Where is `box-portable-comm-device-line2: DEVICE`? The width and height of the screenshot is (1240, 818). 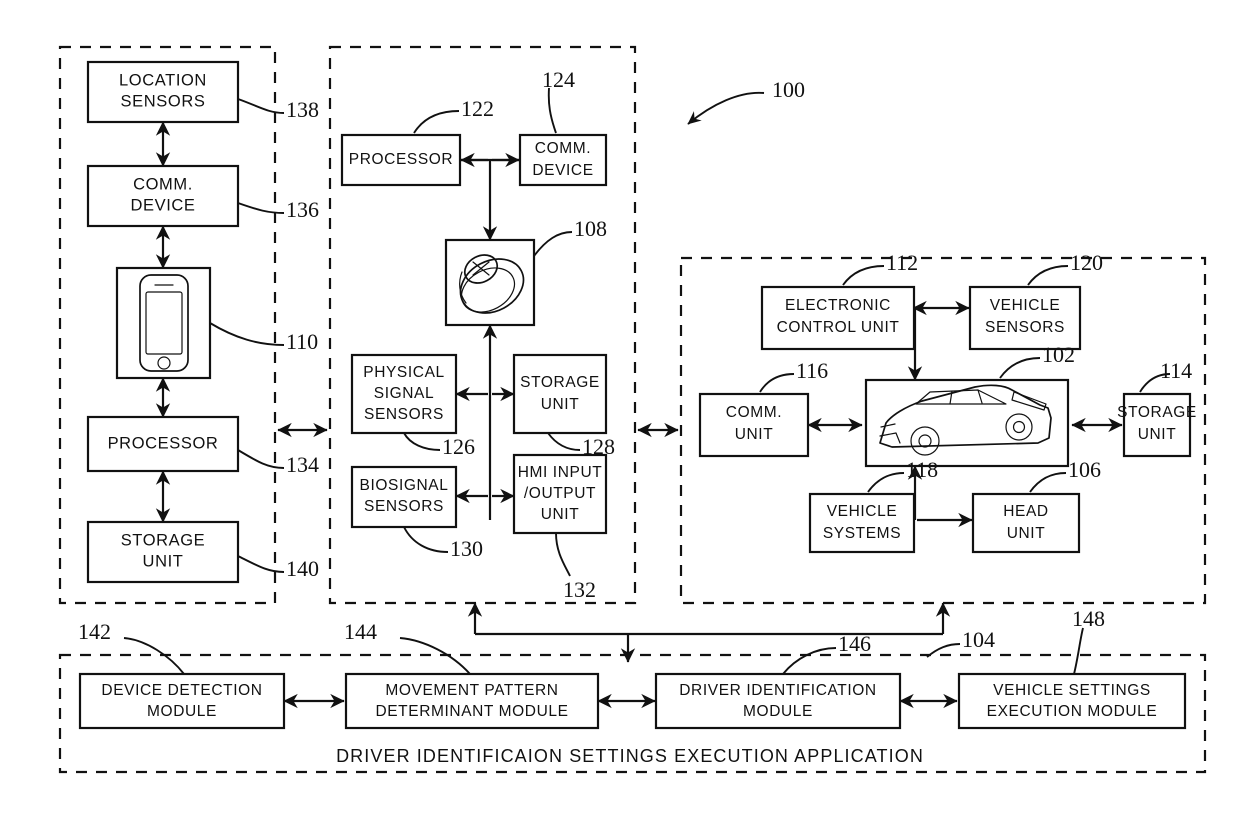 box-portable-comm-device-line2: DEVICE is located at coordinates (162, 205).